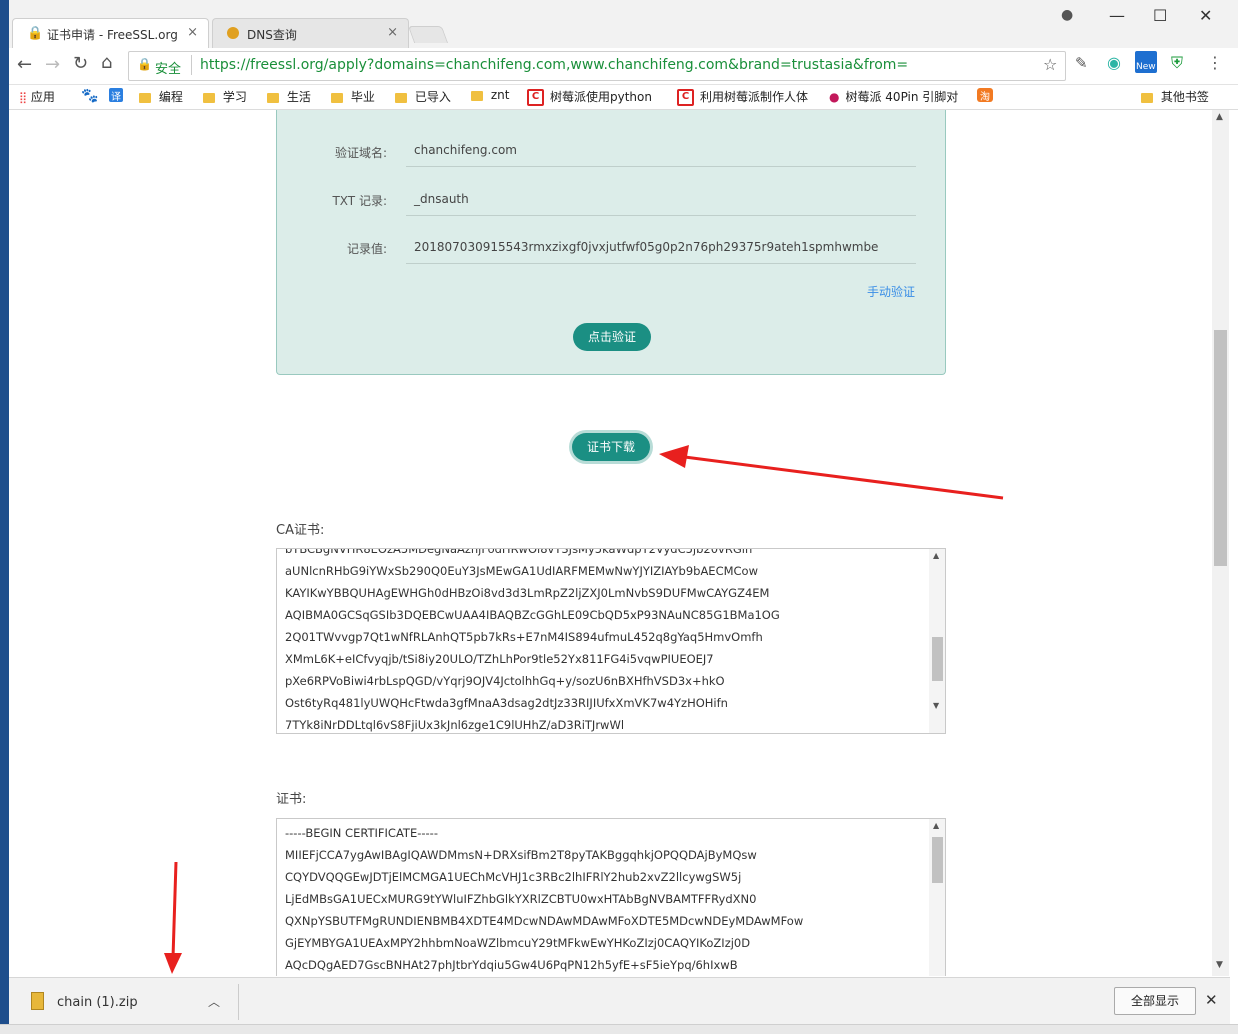  What do you see at coordinates (4, 516) in the screenshot?
I see `desktop-left-edge` at bounding box center [4, 516].